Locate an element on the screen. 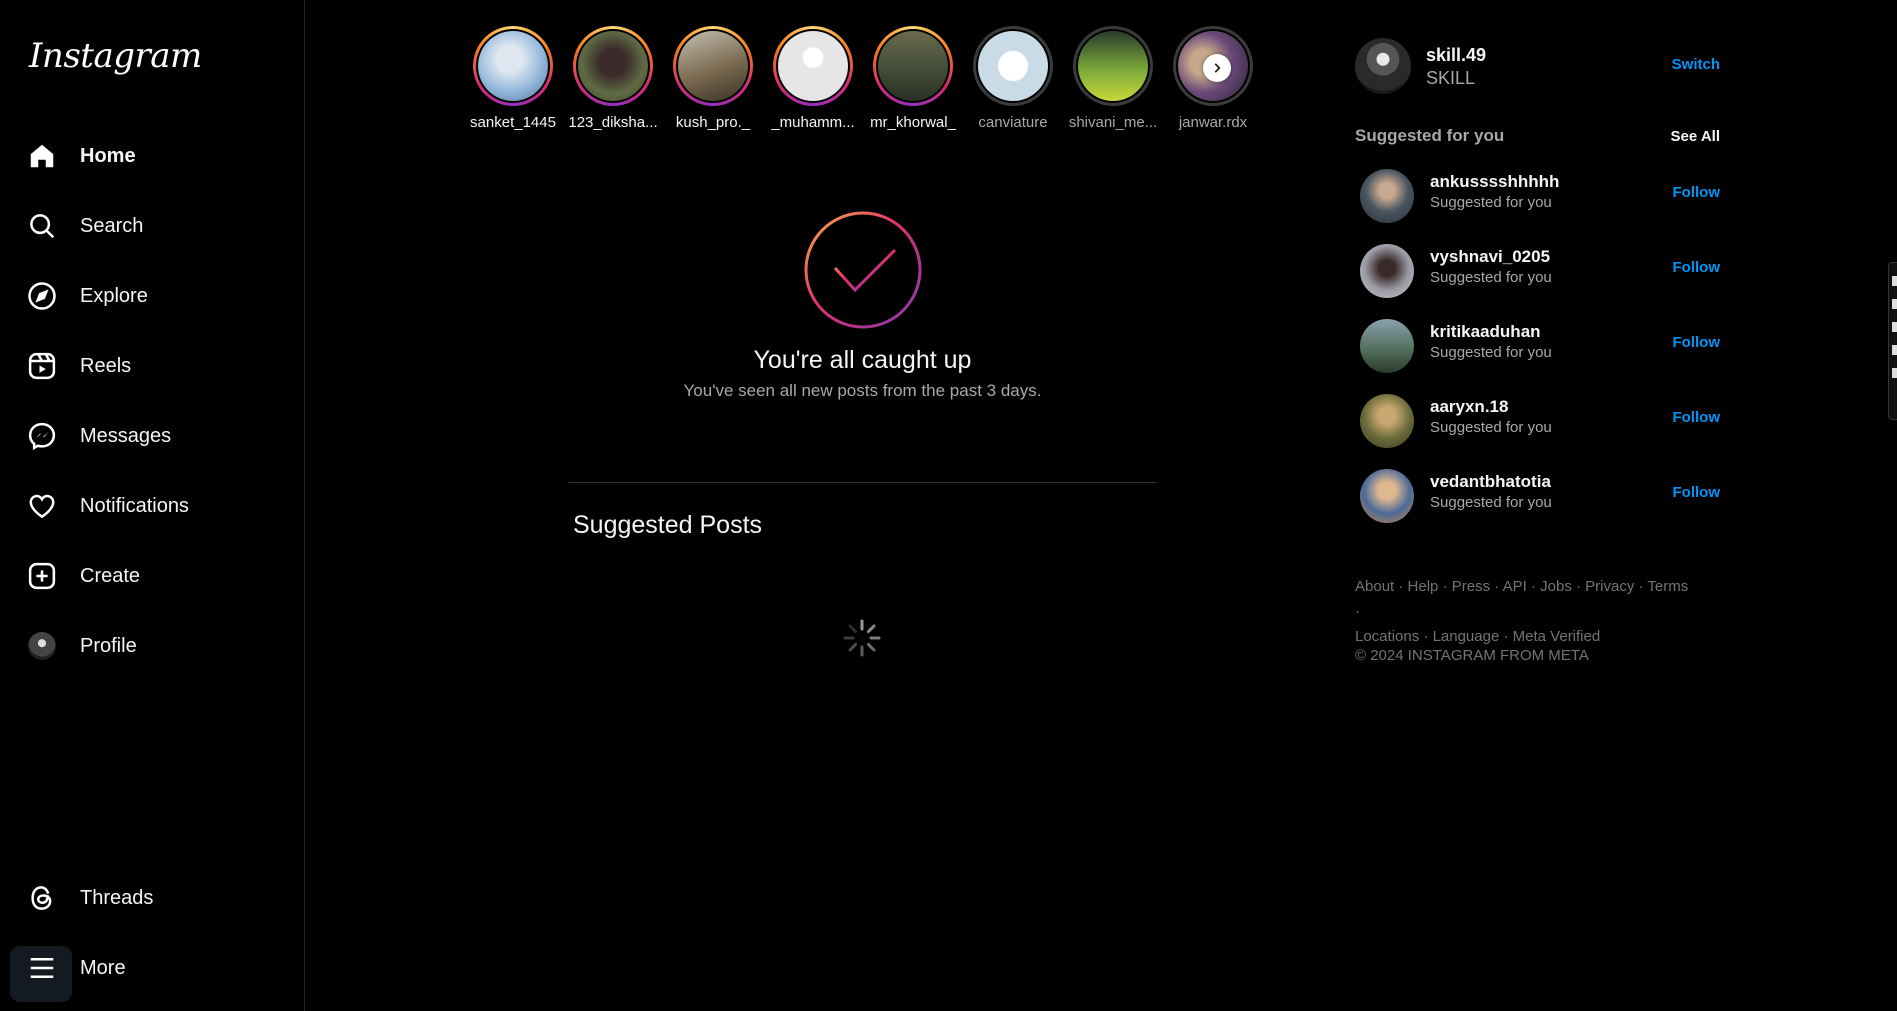  story-item: kush_pro._ is located at coordinates (713, 78).